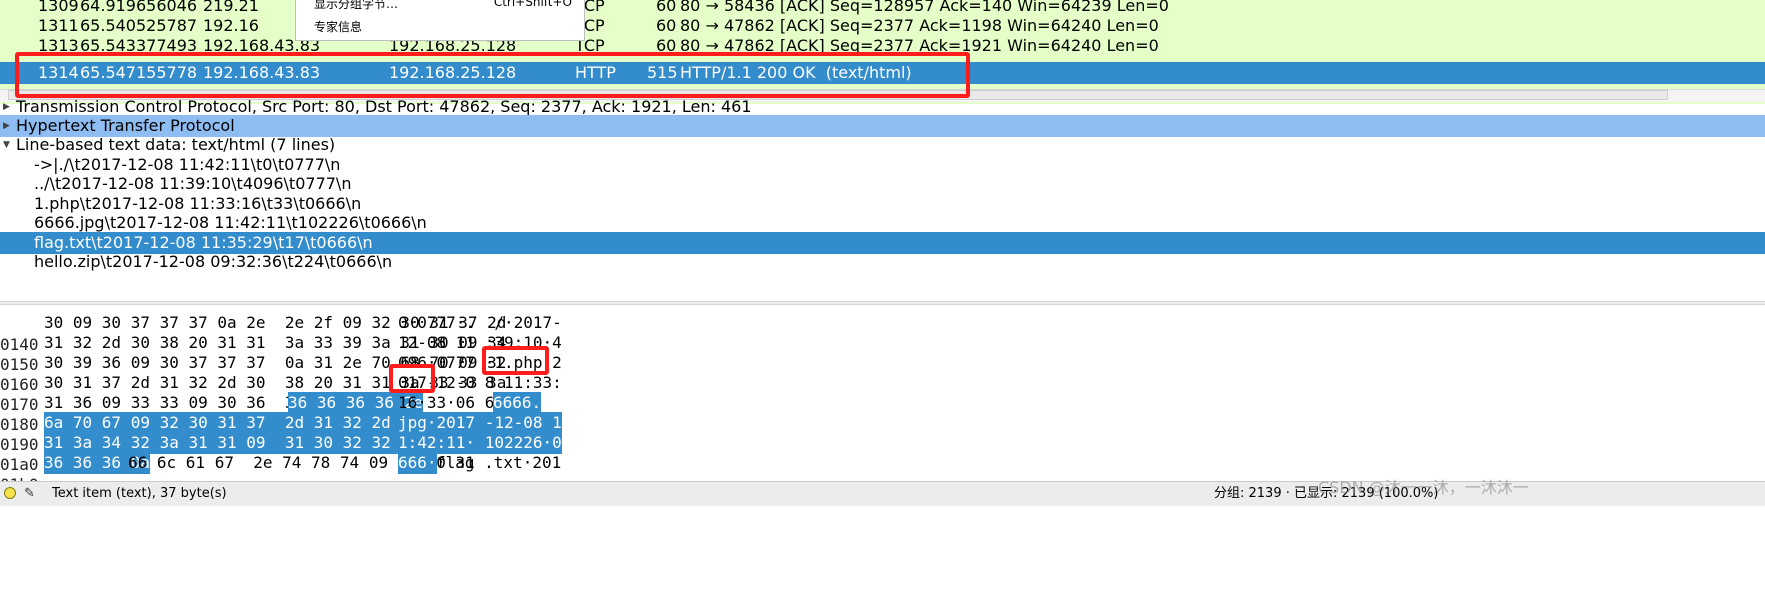 Image resolution: width=1765 pixels, height=606 pixels. I want to click on bytes-ascii-highlighted: 1:42:11· 102226·0, so click(480, 443).